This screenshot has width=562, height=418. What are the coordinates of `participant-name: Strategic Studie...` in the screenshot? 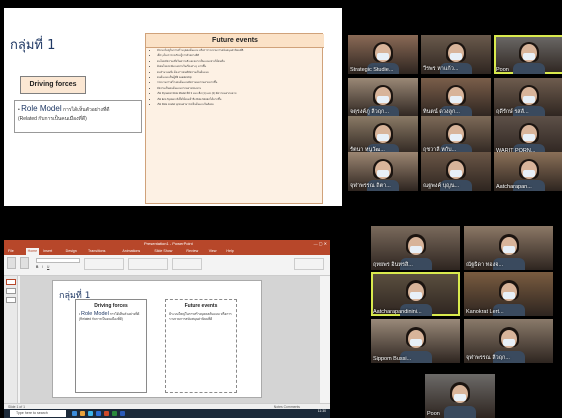 It's located at (372, 70).